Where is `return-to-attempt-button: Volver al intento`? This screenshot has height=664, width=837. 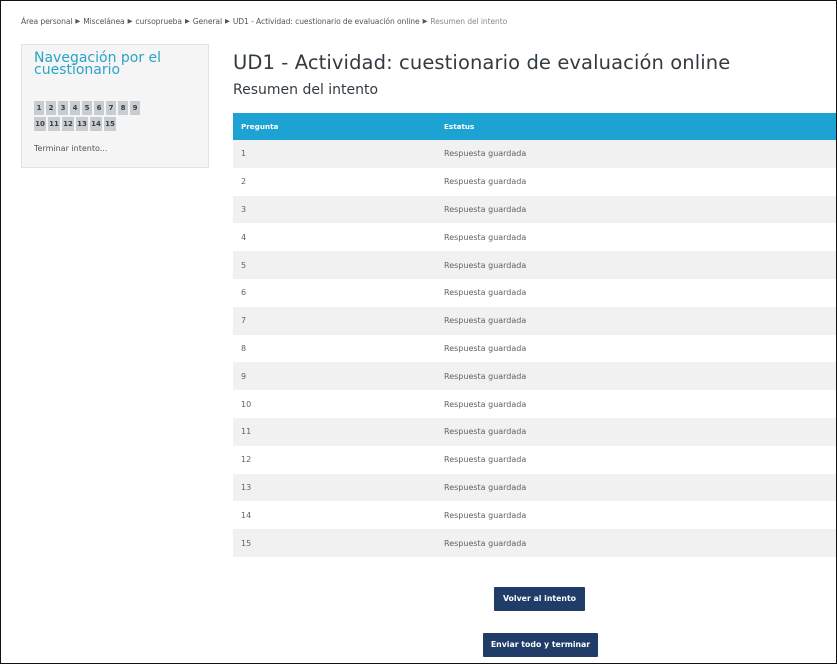 return-to-attempt-button: Volver al intento is located at coordinates (539, 599).